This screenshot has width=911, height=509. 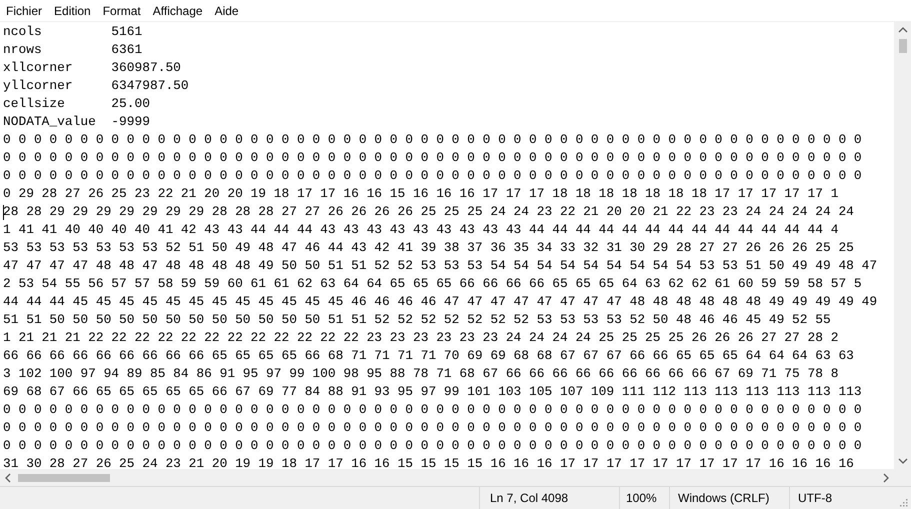 I want to click on text-line: 2 53 54 55 56 57 57 58 59 59 60 61 61 62 63 64 64 65 65 65 66 66 66 66 65 65 65 64 63 62 62 61 60 59 59 58 57 5, so click(x=432, y=283).